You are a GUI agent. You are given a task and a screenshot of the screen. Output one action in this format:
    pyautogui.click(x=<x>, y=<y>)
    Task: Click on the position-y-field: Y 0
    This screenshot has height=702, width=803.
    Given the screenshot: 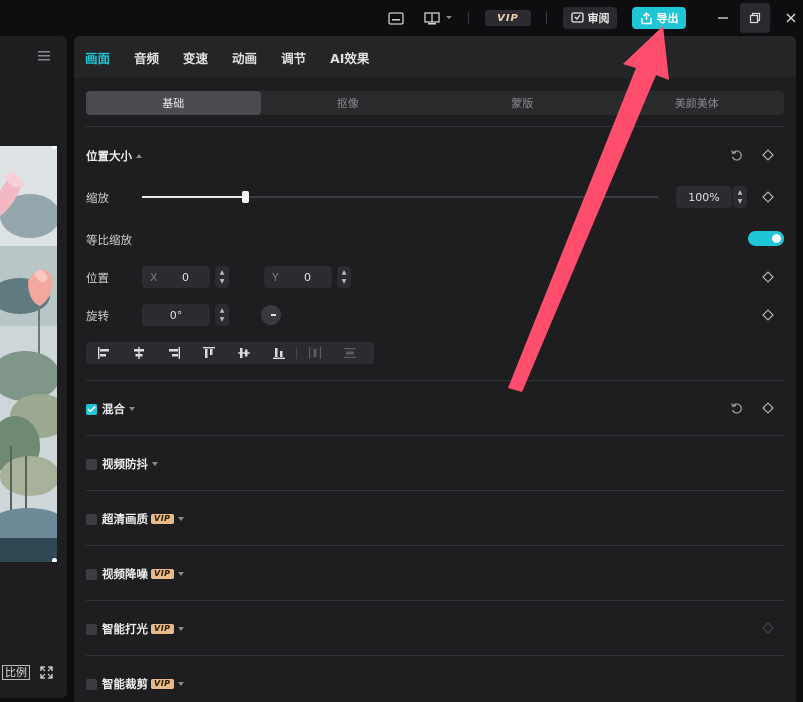 What is the action you would take?
    pyautogui.click(x=298, y=277)
    